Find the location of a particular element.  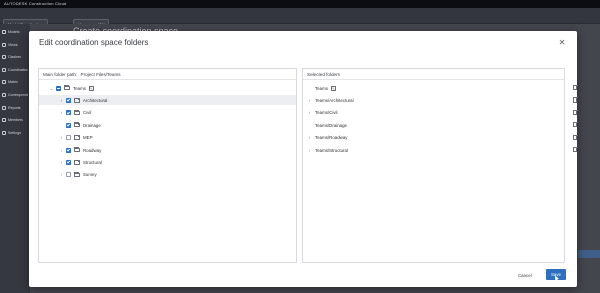

selected-folder-label: Teams/Civil is located at coordinates (326, 113).